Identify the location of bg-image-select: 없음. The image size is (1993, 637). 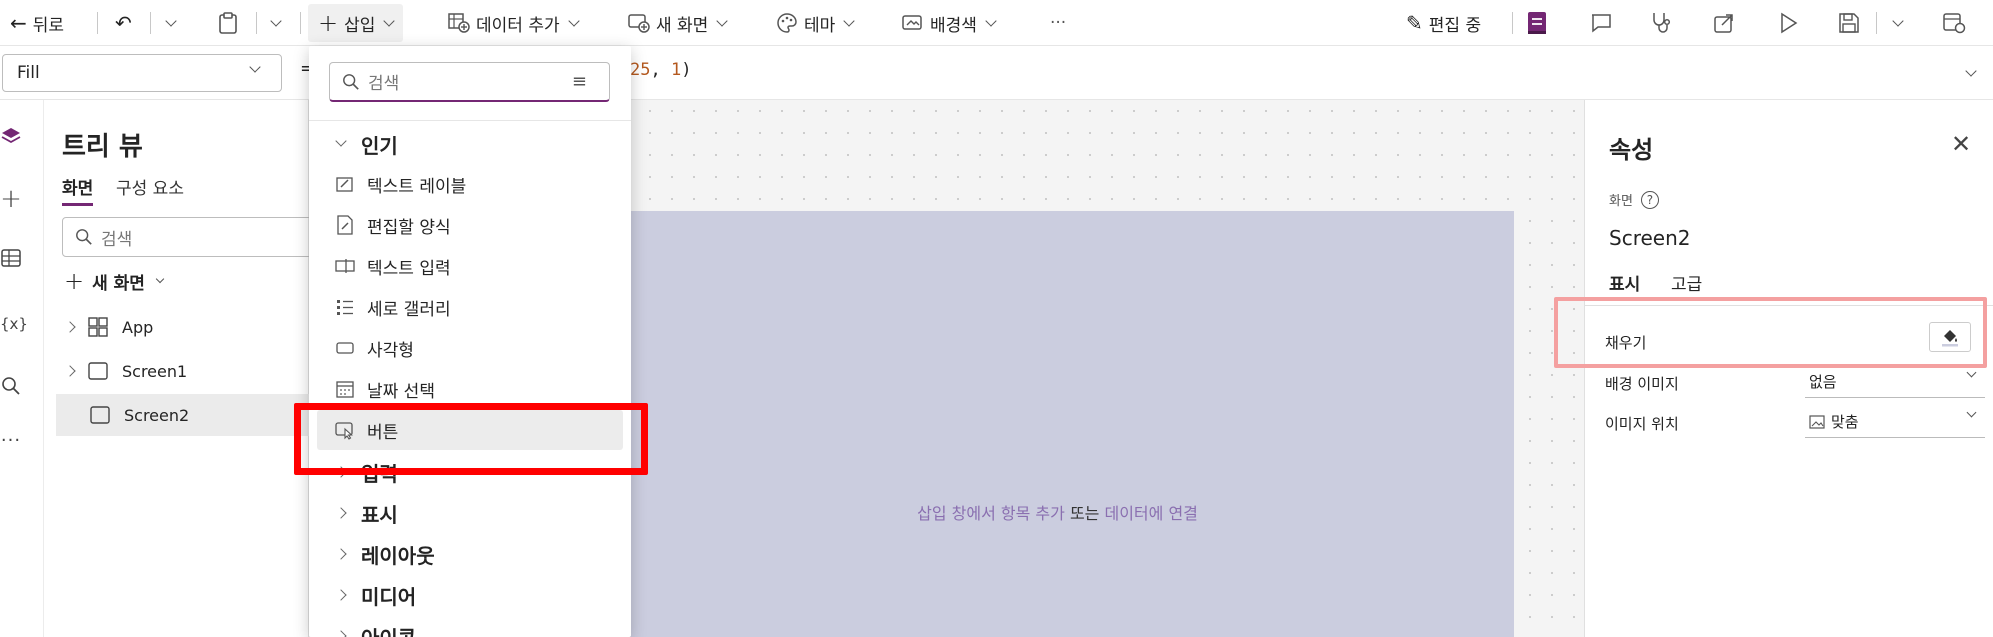
(1895, 382).